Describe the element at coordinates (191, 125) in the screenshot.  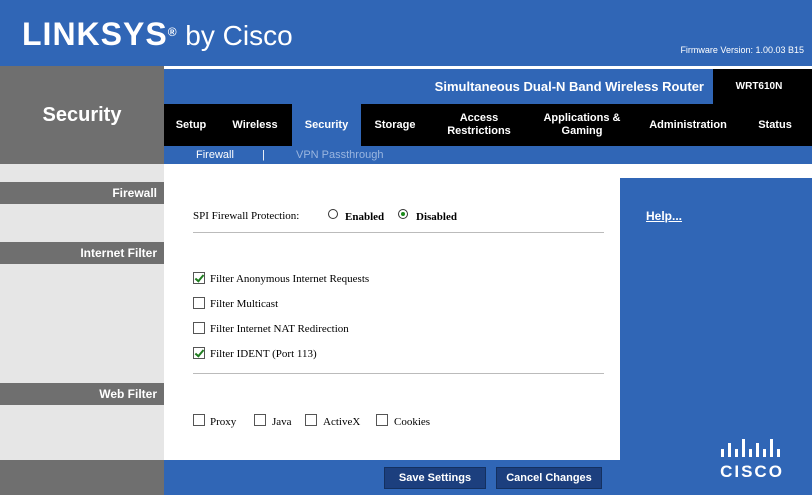
I see `tab-setup: Setup` at that location.